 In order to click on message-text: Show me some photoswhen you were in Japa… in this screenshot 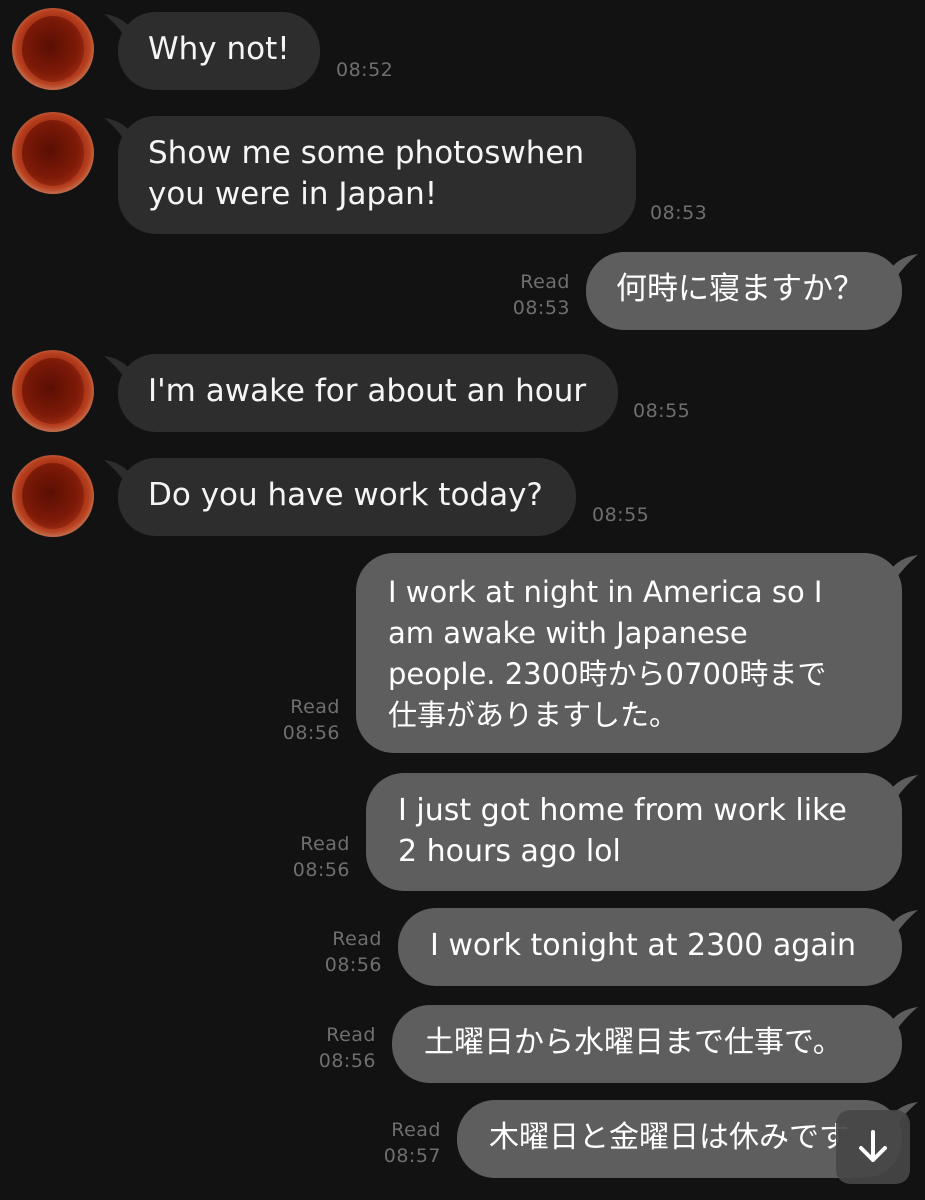, I will do `click(366, 173)`.